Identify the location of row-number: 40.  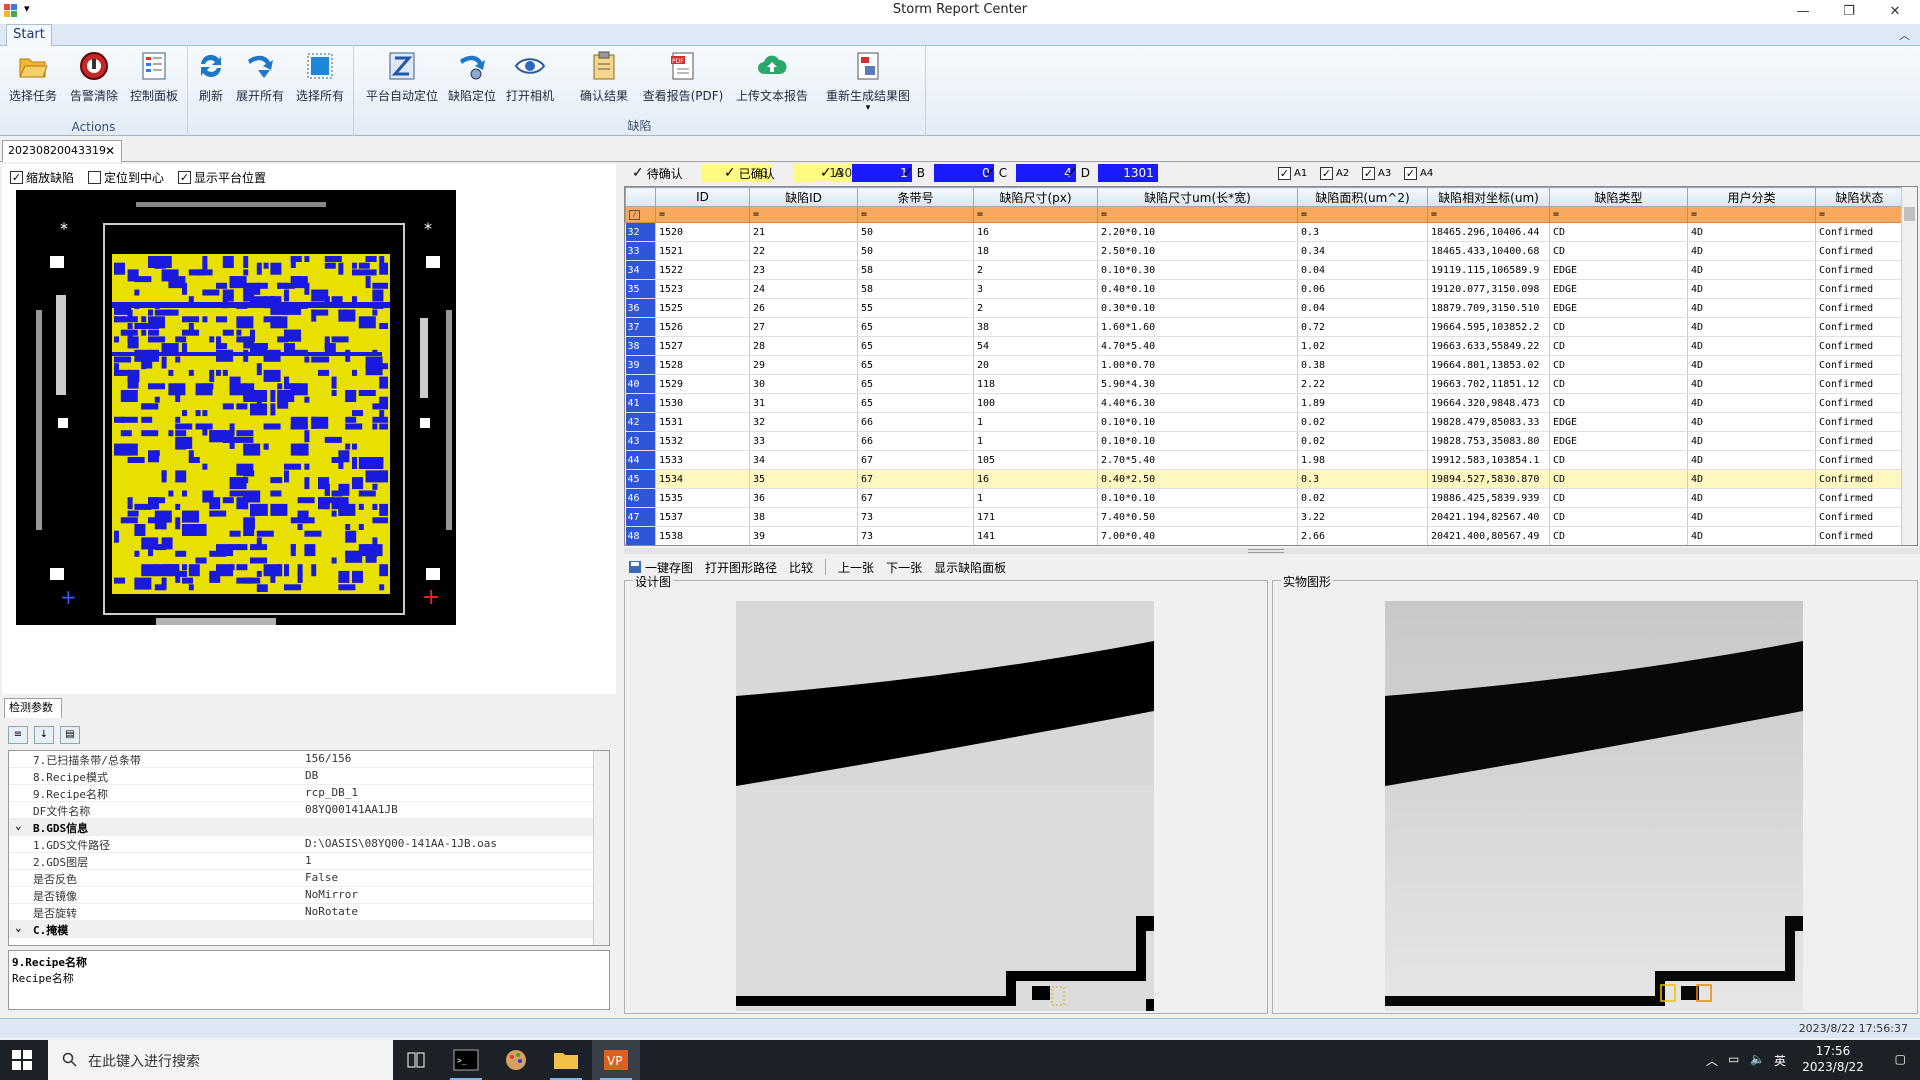
(640, 384).